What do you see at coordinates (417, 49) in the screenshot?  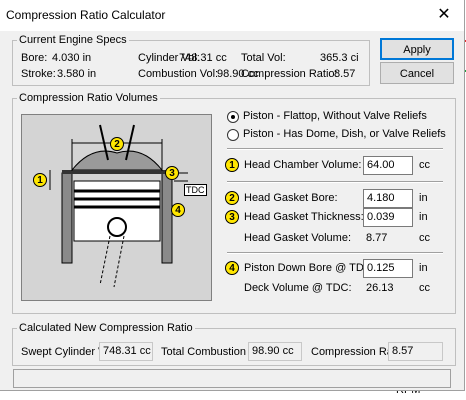 I see `apply-button: Apply` at bounding box center [417, 49].